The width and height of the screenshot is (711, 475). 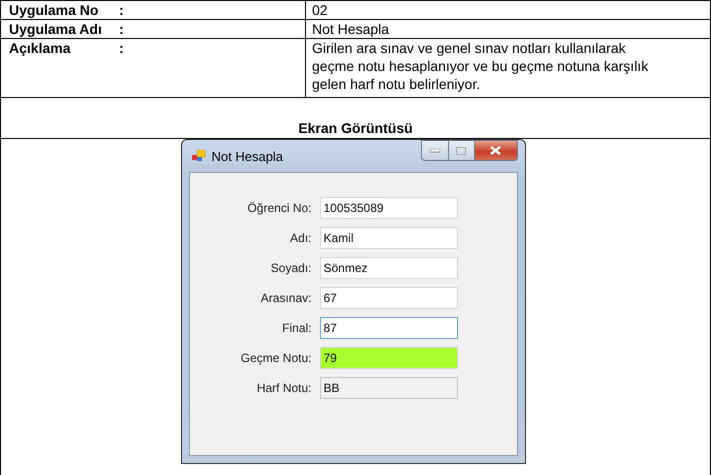 I want to click on maximize-icon, so click(x=461, y=150).